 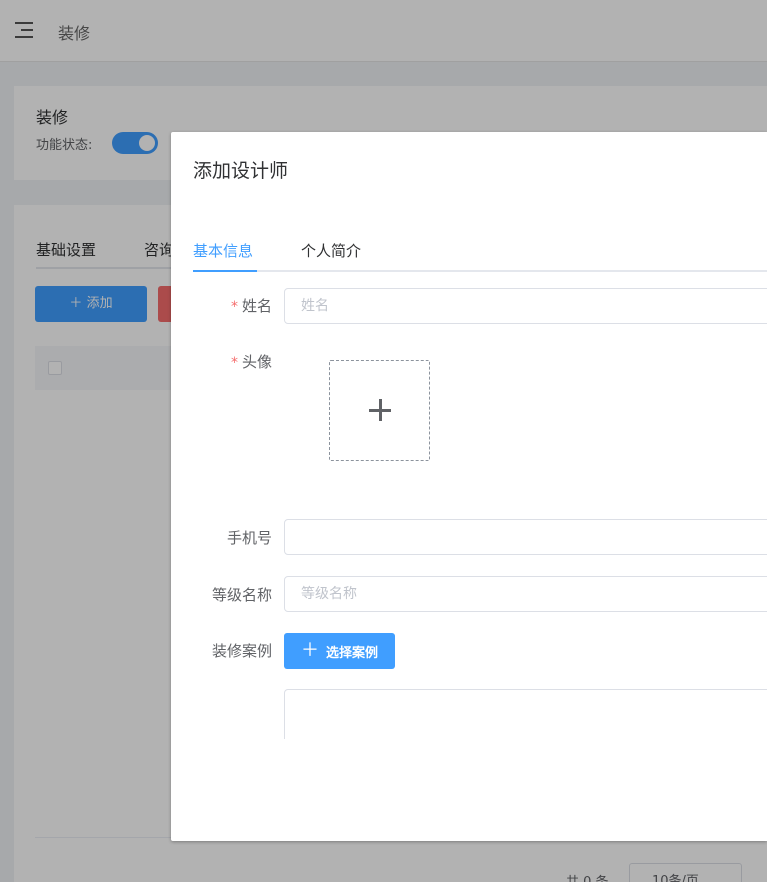 I want to click on tab-profile: 个人简介, so click(x=331, y=250).